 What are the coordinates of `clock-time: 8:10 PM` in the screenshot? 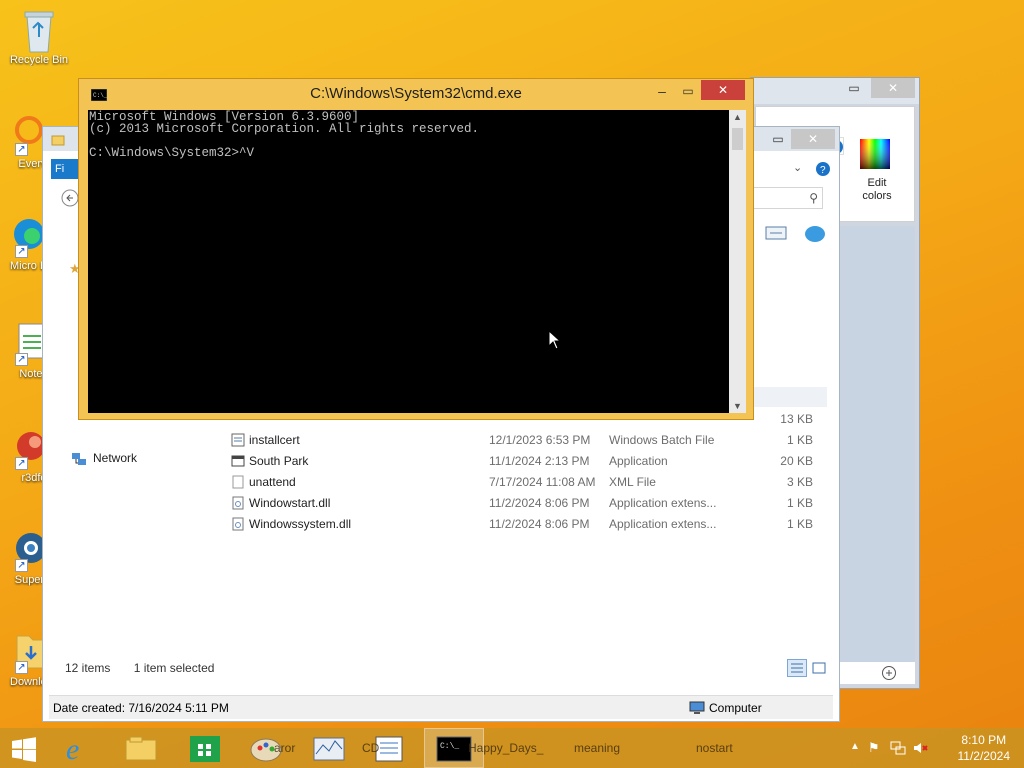 It's located at (984, 740).